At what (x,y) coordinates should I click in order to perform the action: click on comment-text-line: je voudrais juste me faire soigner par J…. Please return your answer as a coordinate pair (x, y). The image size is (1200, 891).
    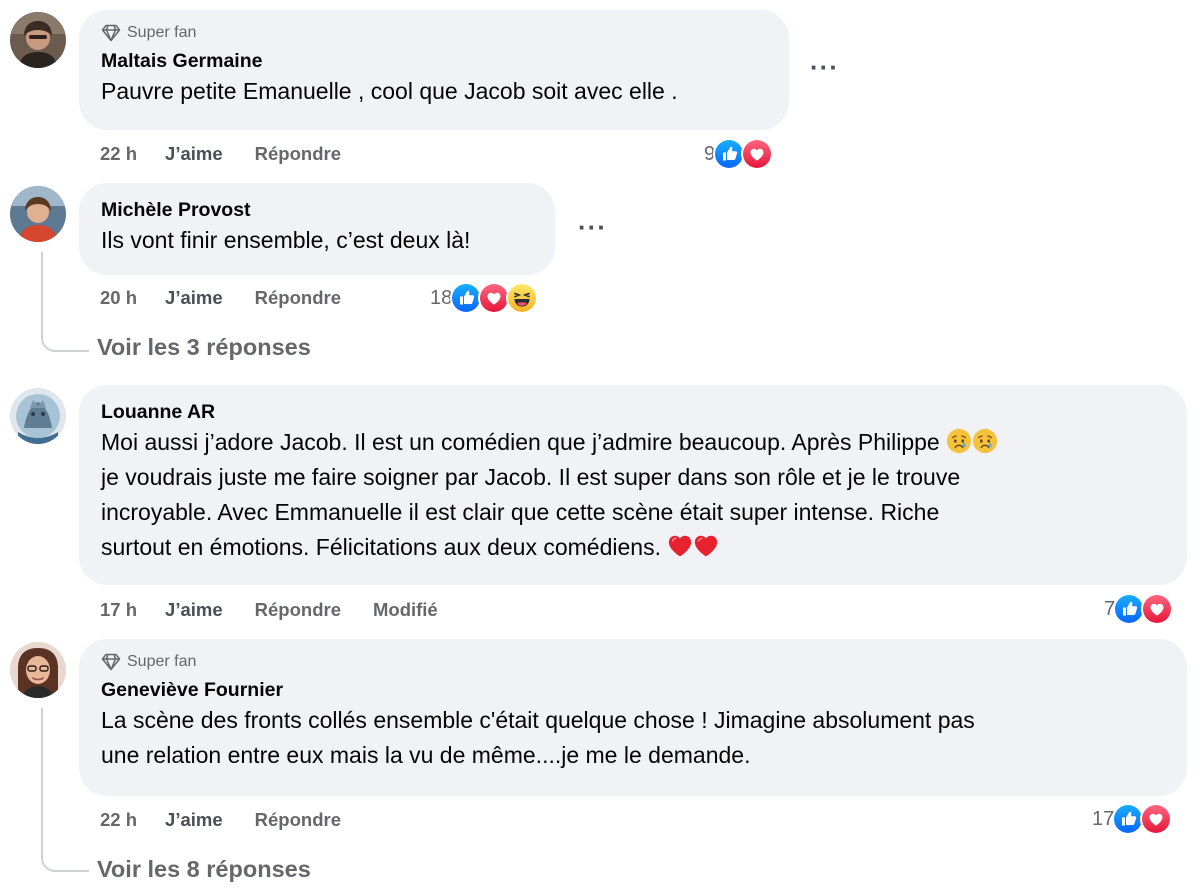
    Looking at the image, I should click on (531, 477).